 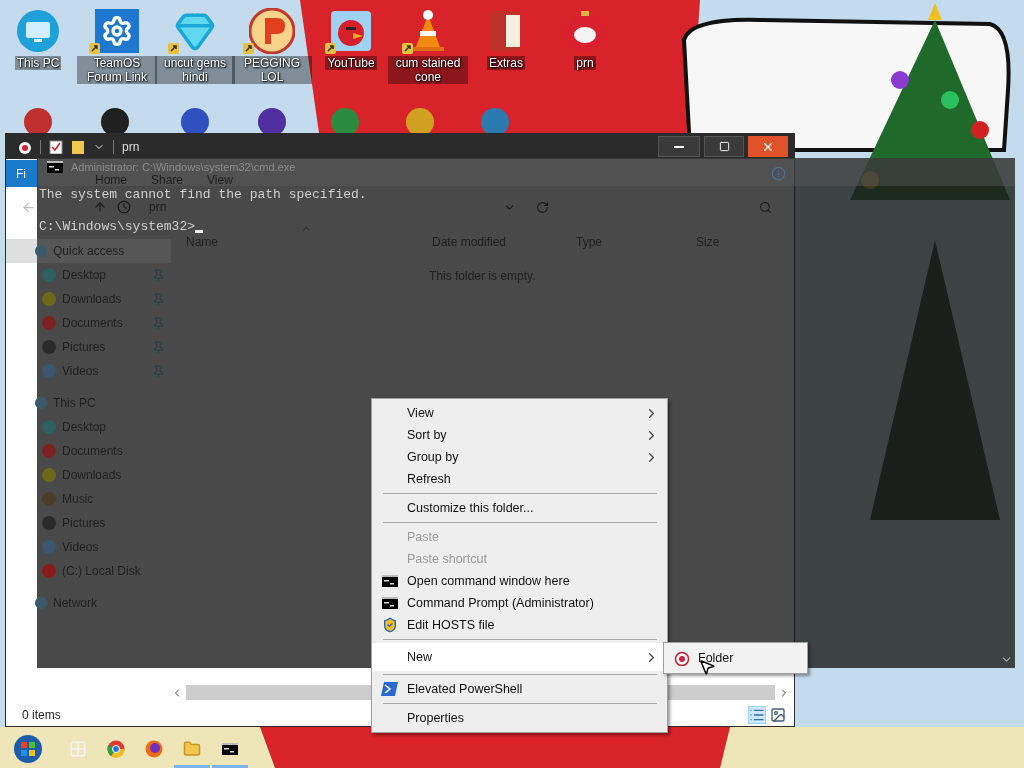 I want to click on desktop-shortcut: TeamOS Forum Link, so click(x=117, y=45).